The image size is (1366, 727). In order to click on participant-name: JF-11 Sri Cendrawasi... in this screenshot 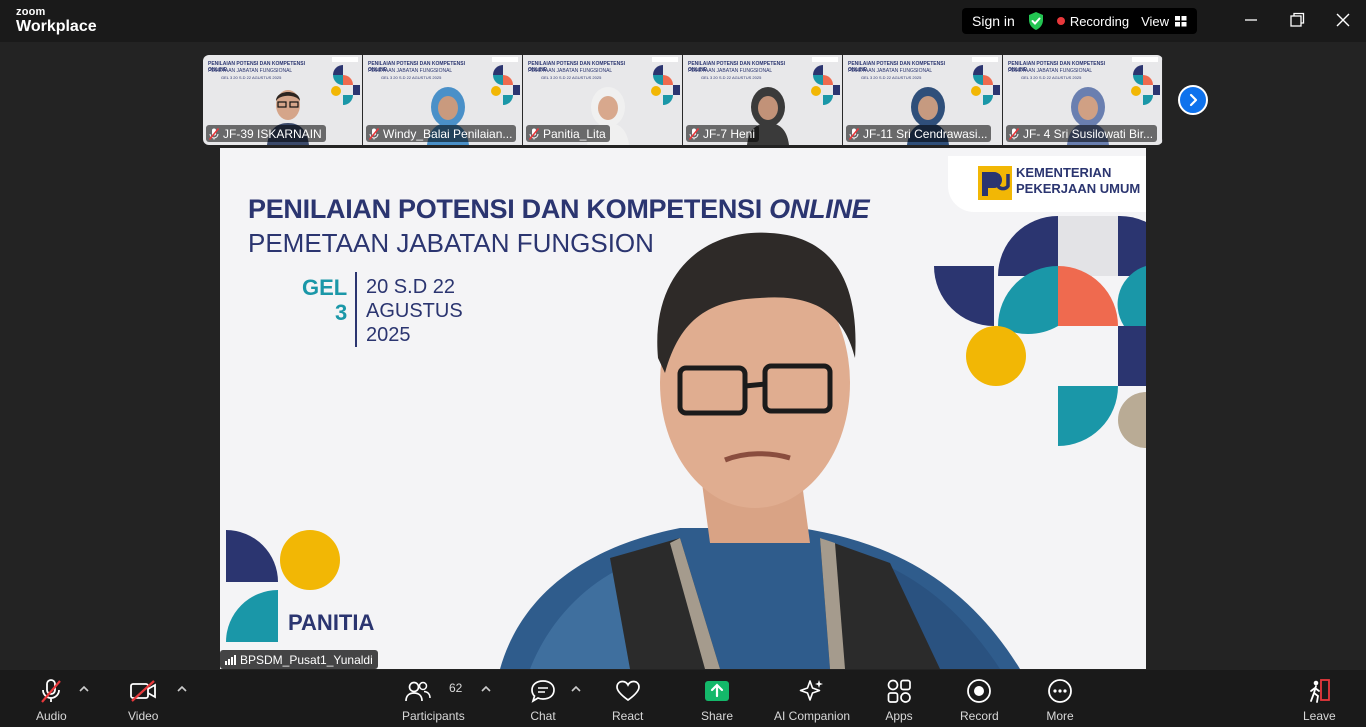, I will do `click(925, 133)`.